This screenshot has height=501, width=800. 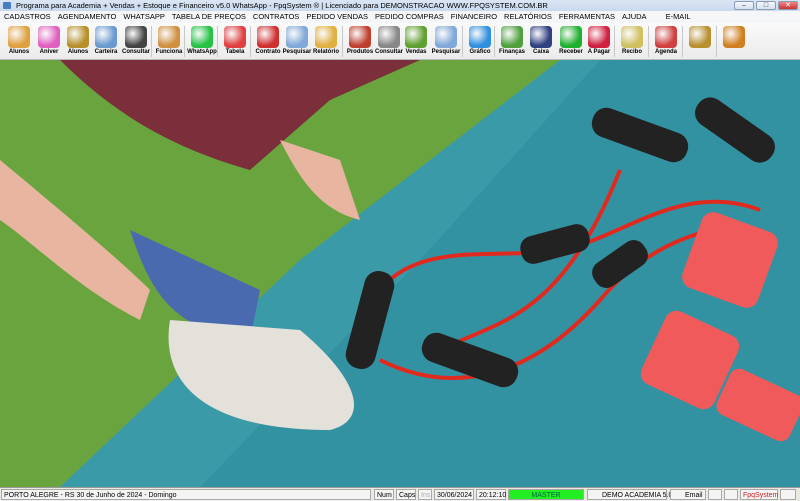 I want to click on barcode-icon, so click(x=389, y=37).